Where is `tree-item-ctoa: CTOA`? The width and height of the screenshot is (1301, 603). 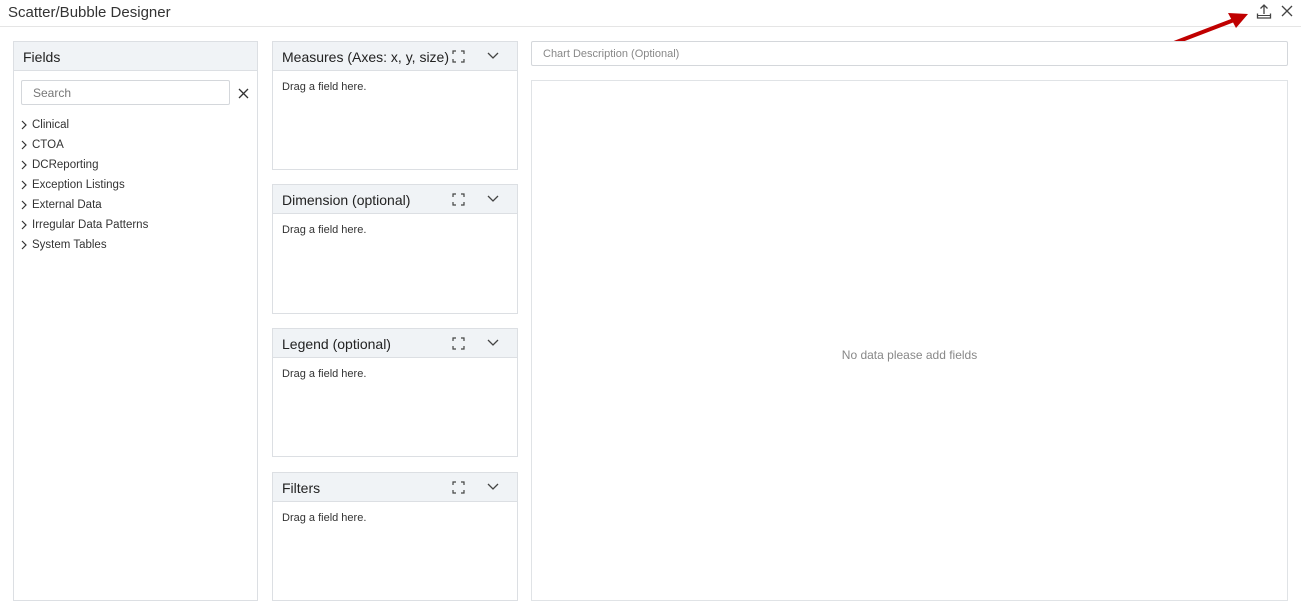
tree-item-ctoa: CTOA is located at coordinates (83, 145).